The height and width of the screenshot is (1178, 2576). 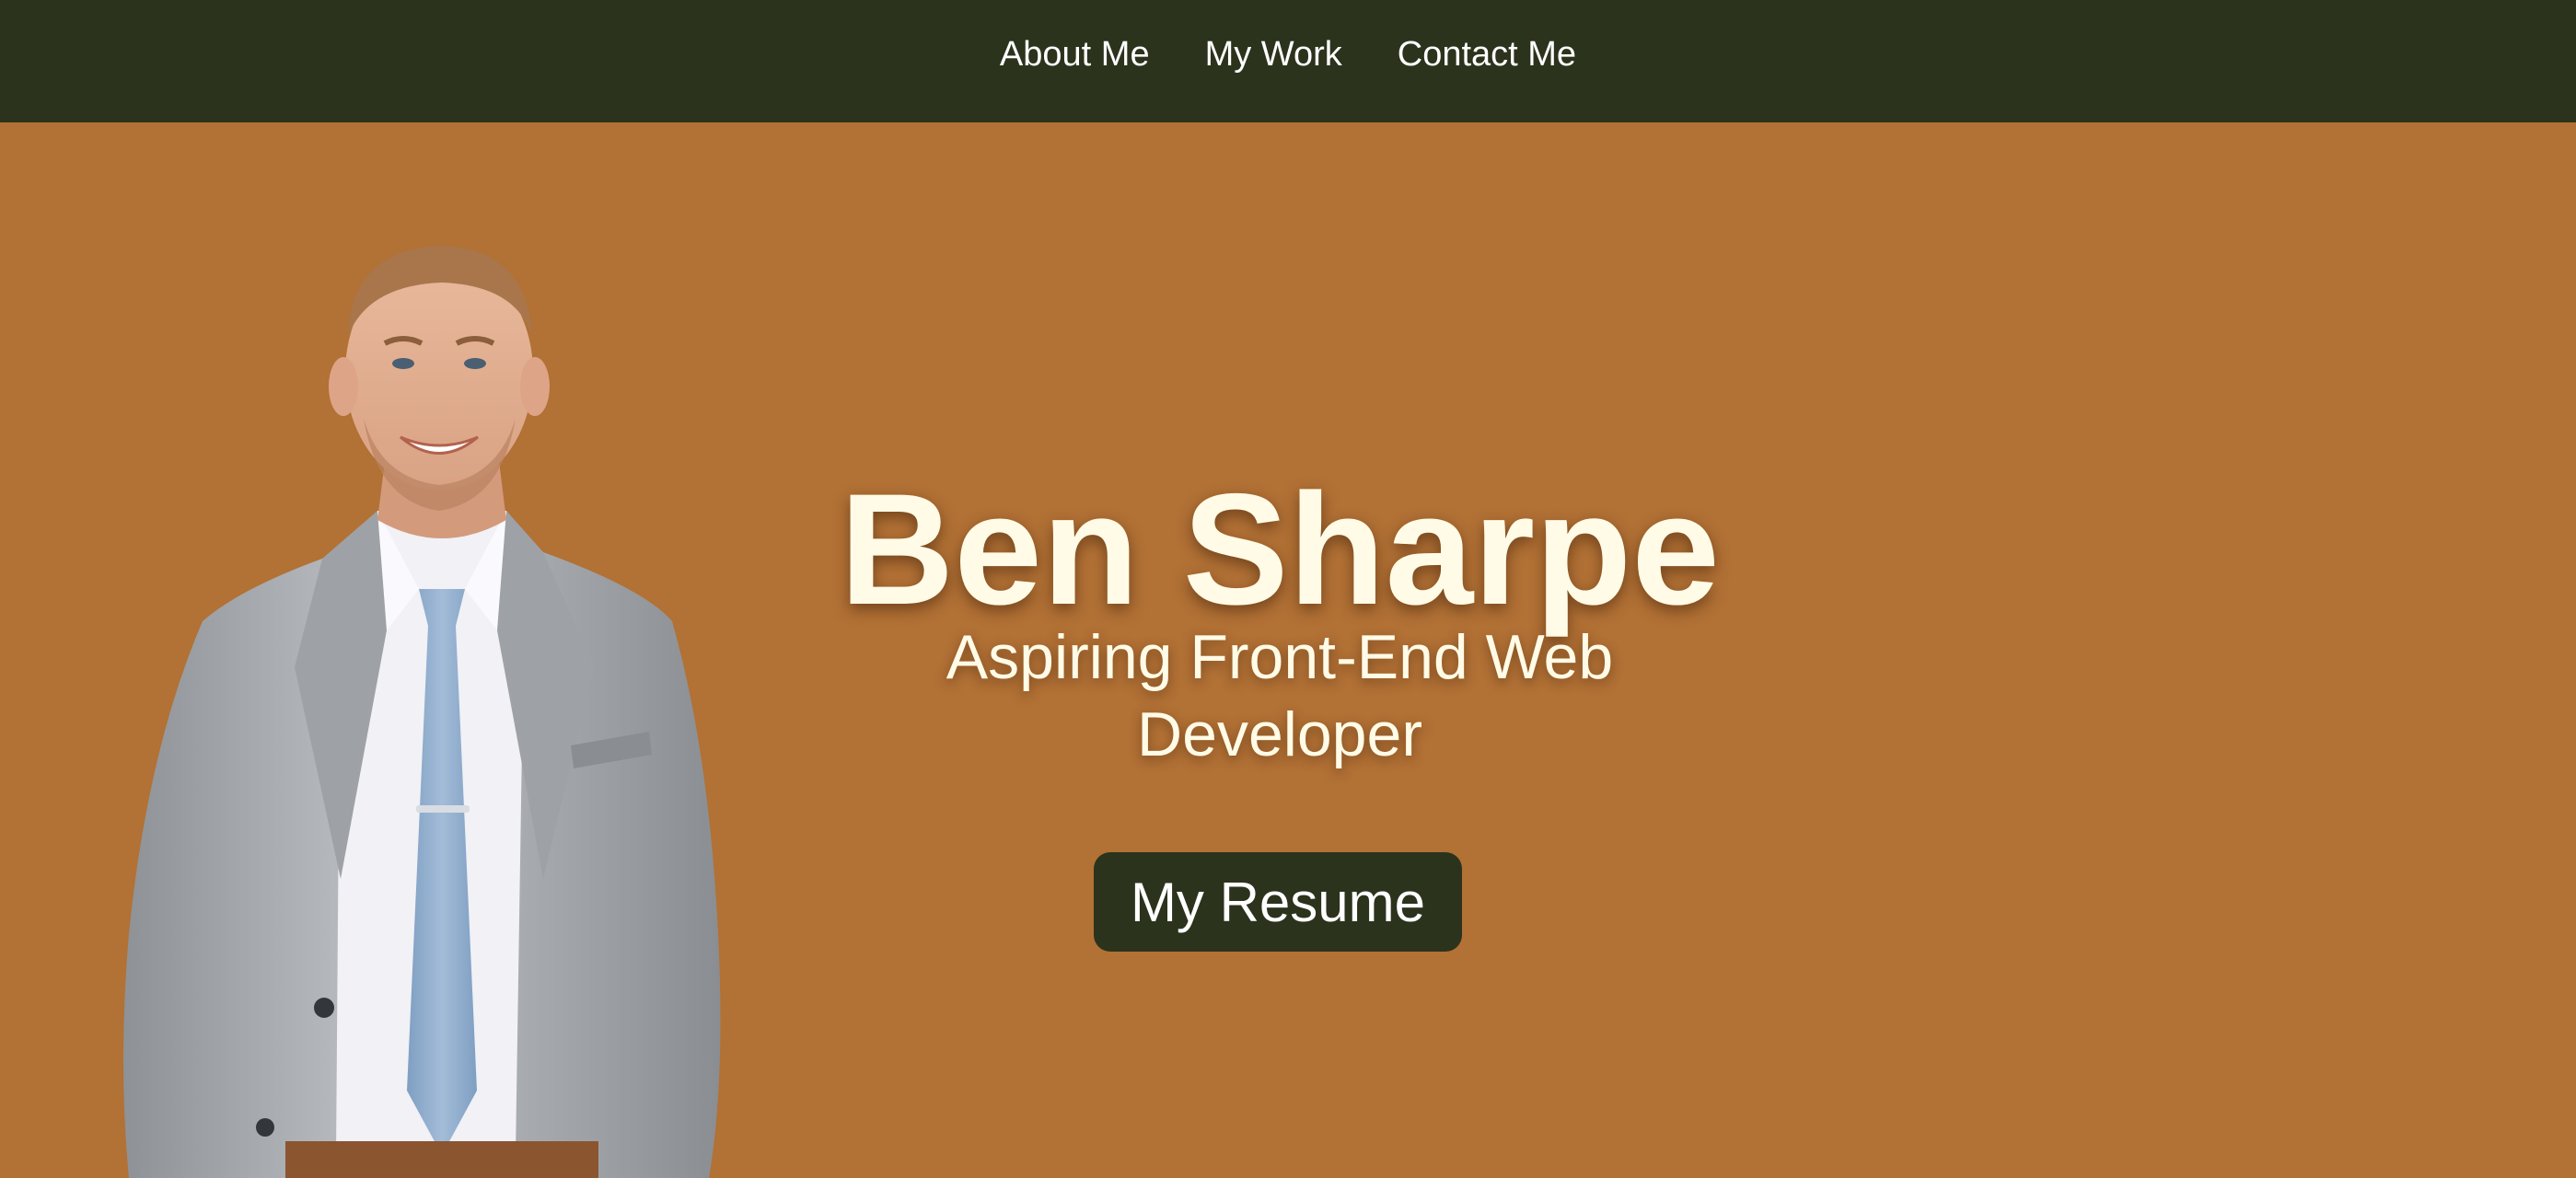 I want to click on hero-subtitle: Aspiring Front-End Web Developer, so click(x=1279, y=695).